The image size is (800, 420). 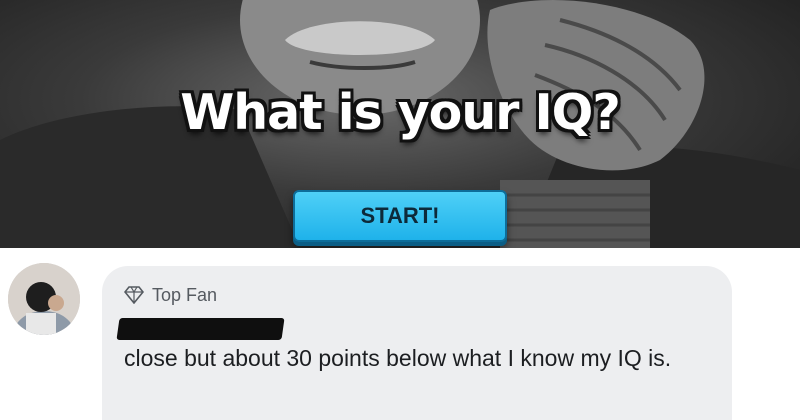 What do you see at coordinates (134, 295) in the screenshot?
I see `diamond-icon` at bounding box center [134, 295].